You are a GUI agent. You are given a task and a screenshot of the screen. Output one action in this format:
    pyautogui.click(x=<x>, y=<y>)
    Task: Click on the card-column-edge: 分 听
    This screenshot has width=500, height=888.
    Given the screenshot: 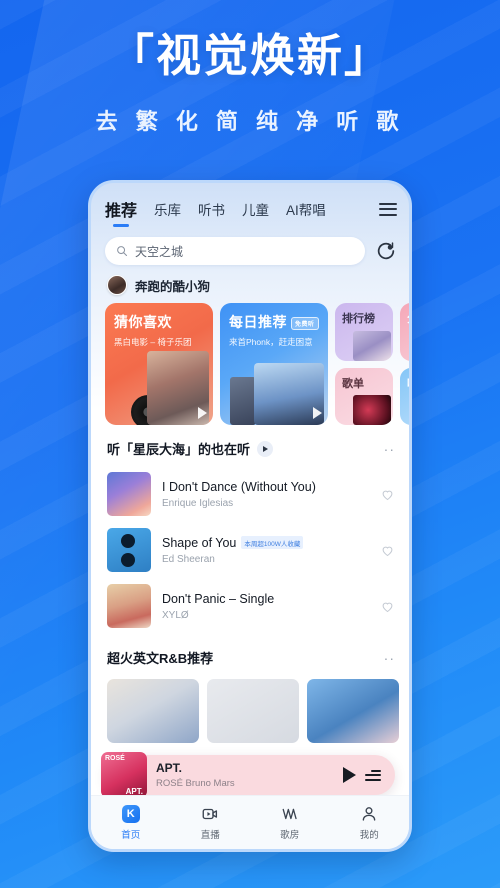 What is the action you would take?
    pyautogui.click(x=404, y=364)
    